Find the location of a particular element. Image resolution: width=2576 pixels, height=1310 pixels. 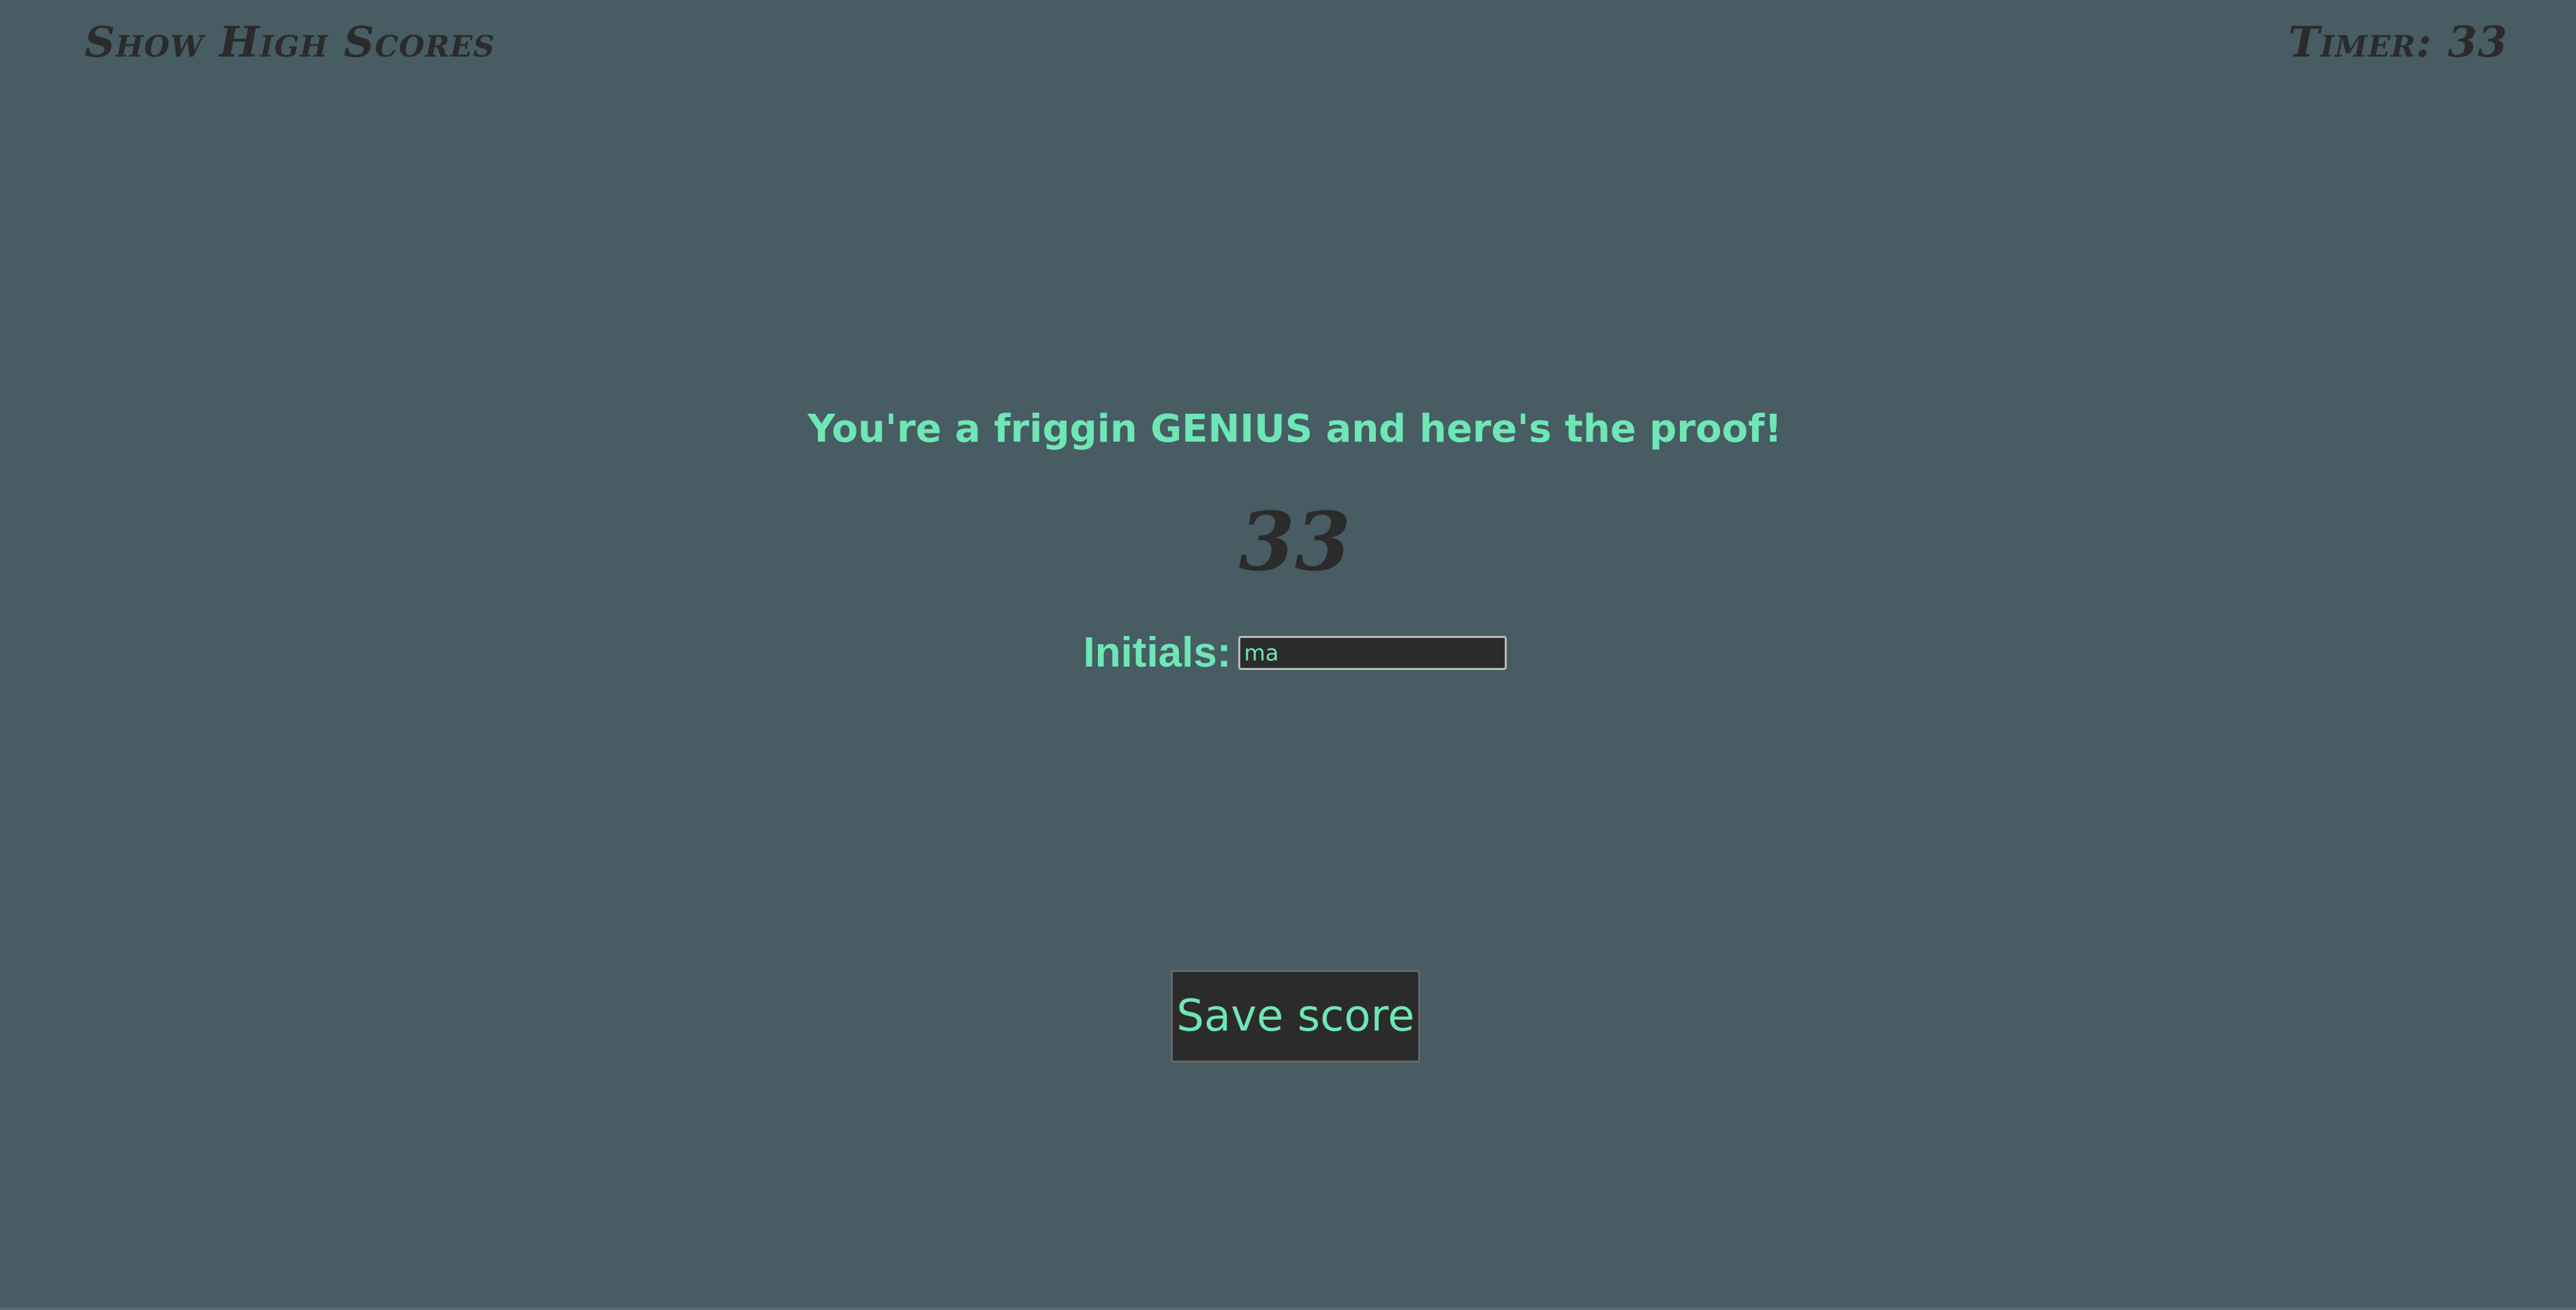

initials-label: Initials: is located at coordinates (1157, 653).